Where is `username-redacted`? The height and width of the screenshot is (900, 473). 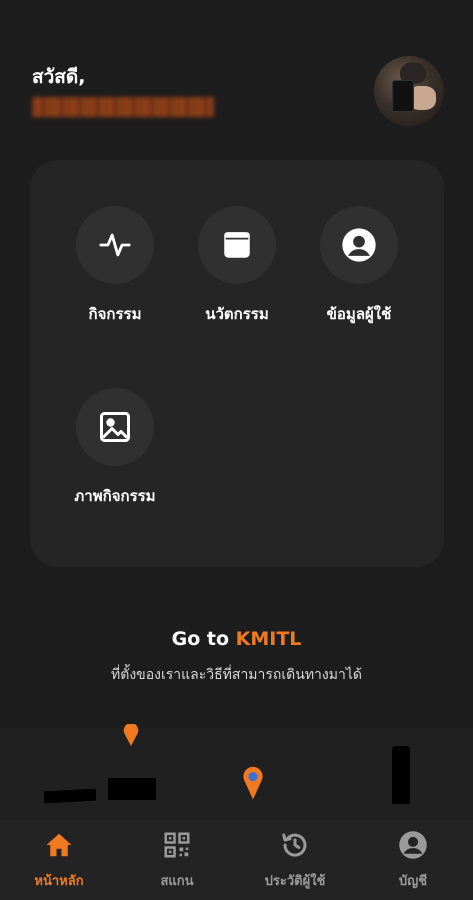
username-redacted is located at coordinates (123, 107).